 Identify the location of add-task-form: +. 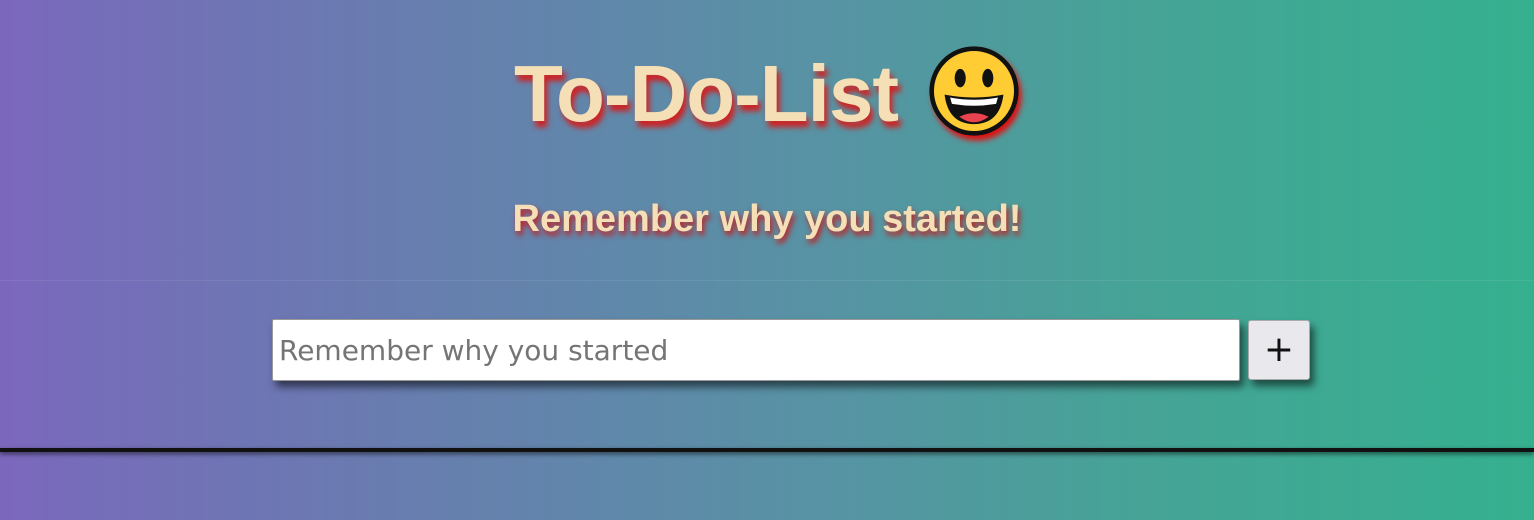
(792, 351).